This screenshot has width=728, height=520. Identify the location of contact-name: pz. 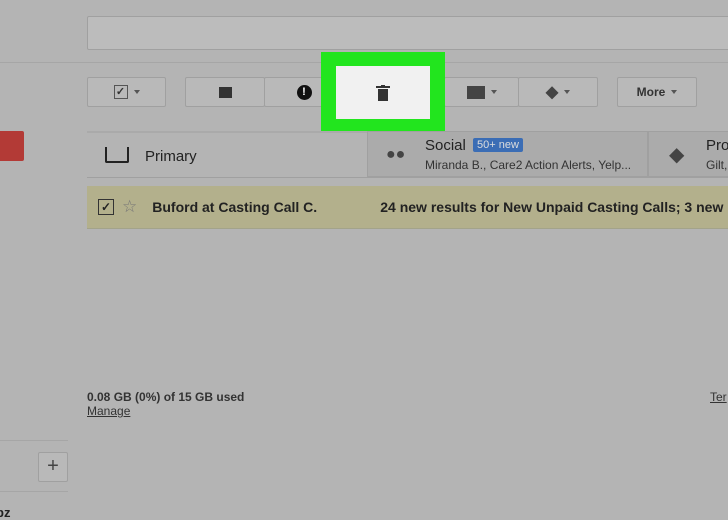
(5, 512).